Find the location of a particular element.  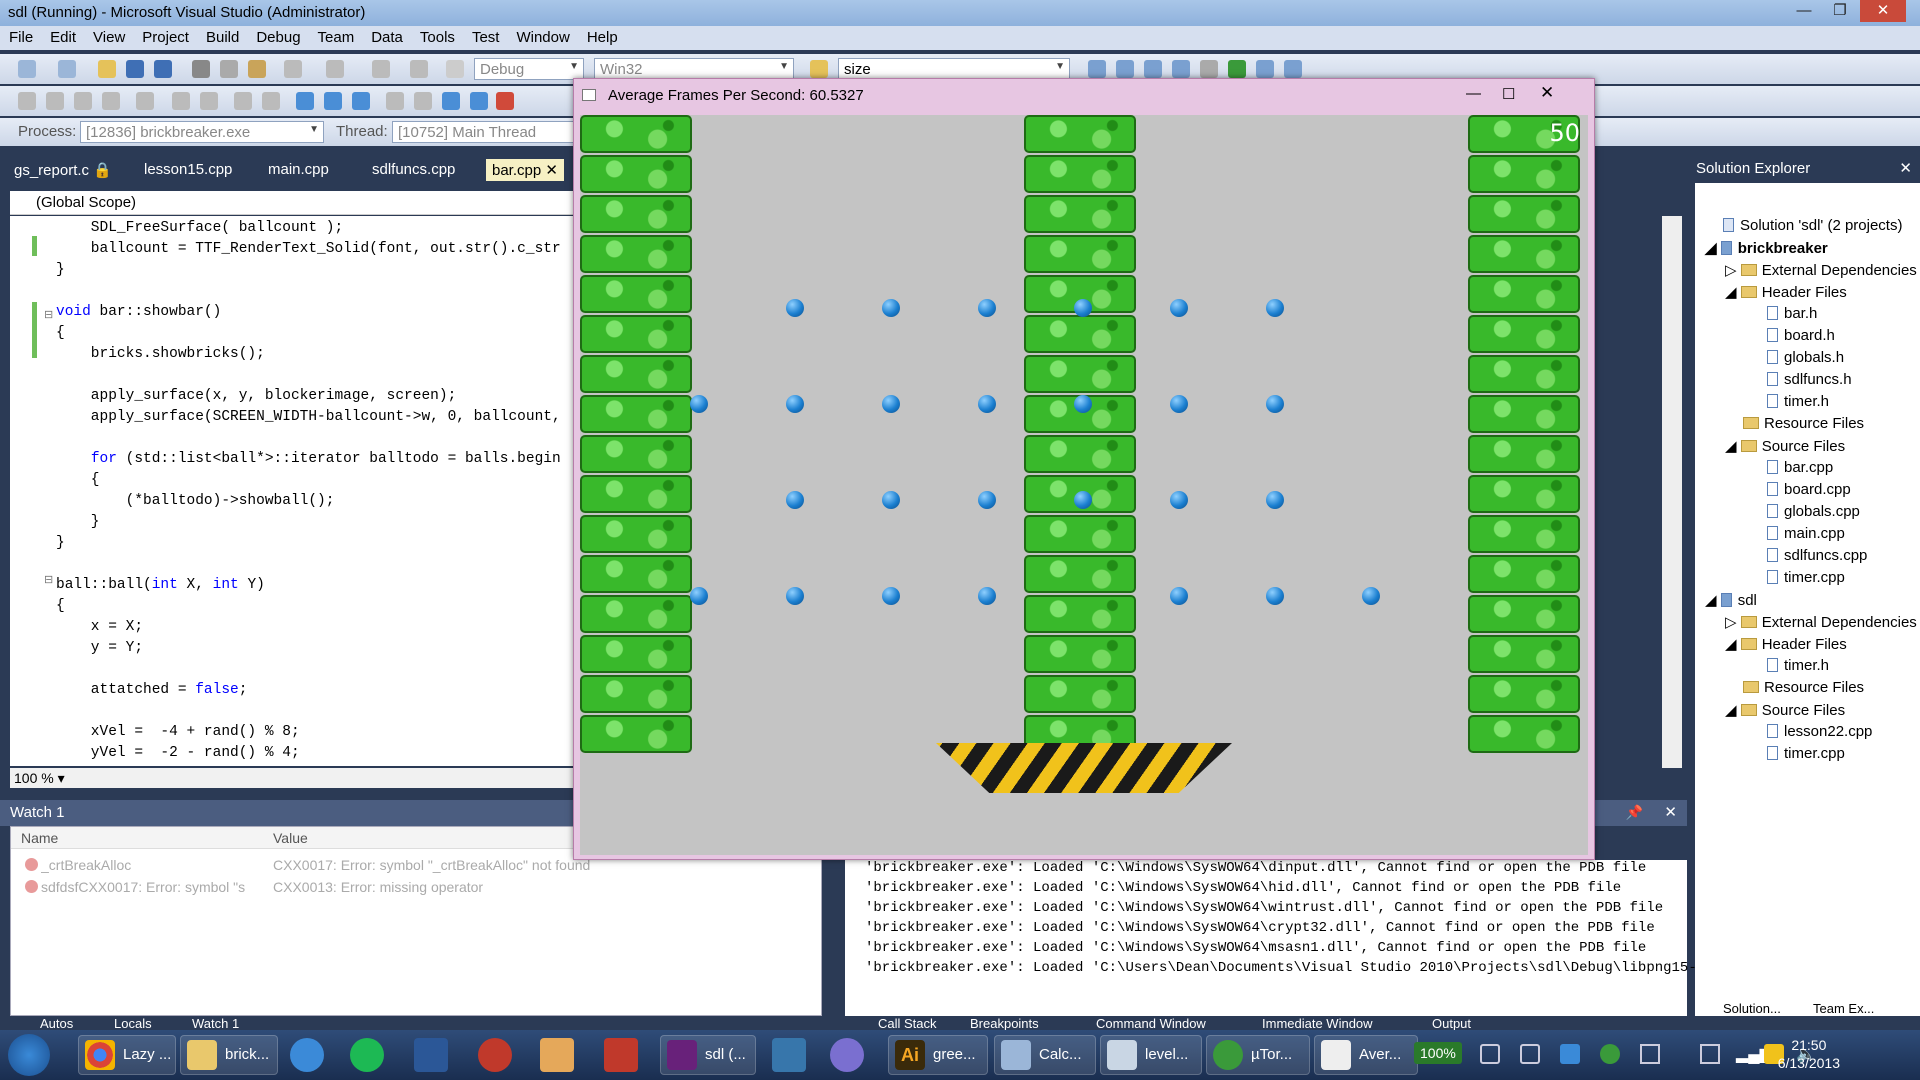

navigate-forward-icon is located at coordinates (419, 69).